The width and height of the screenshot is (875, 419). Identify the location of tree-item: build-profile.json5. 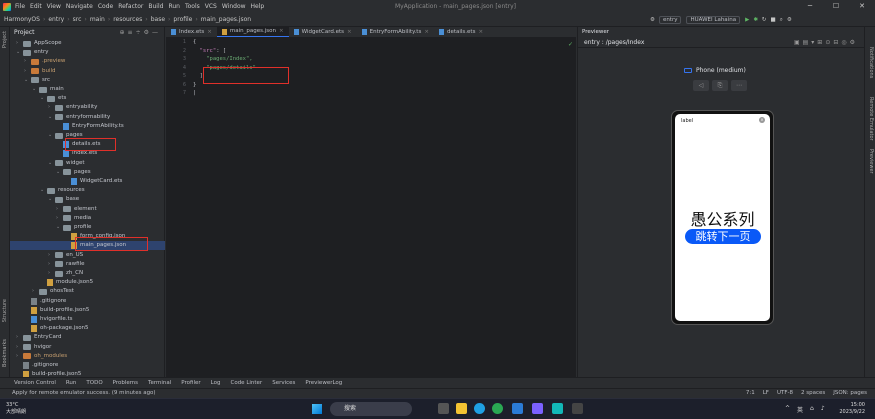
(56, 310).